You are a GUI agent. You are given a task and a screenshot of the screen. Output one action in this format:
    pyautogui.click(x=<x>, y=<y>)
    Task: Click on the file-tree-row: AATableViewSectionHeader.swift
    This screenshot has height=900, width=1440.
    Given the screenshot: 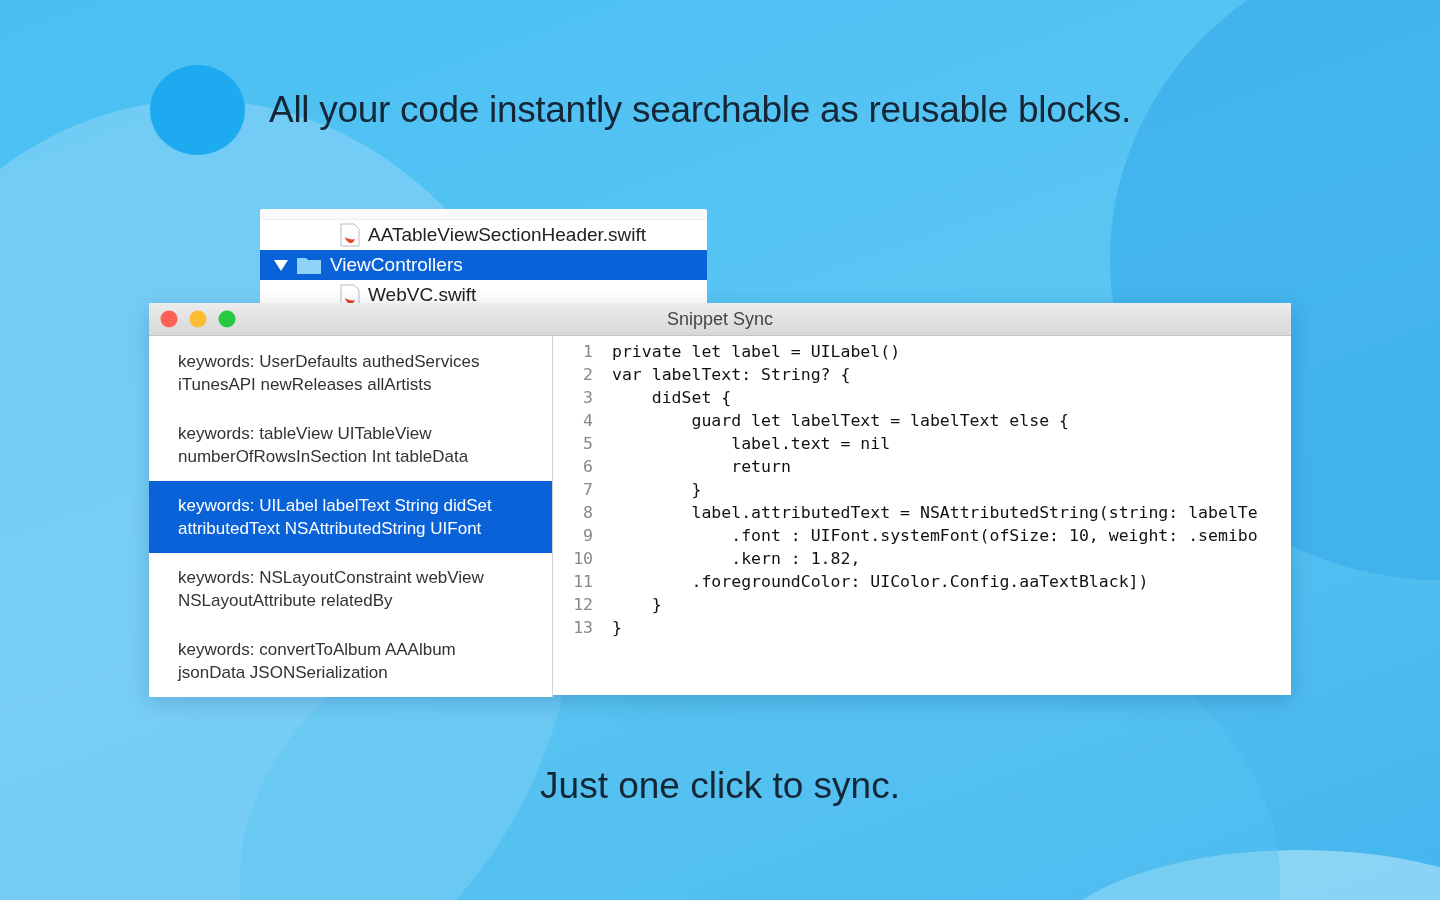 What is the action you would take?
    pyautogui.click(x=483, y=235)
    